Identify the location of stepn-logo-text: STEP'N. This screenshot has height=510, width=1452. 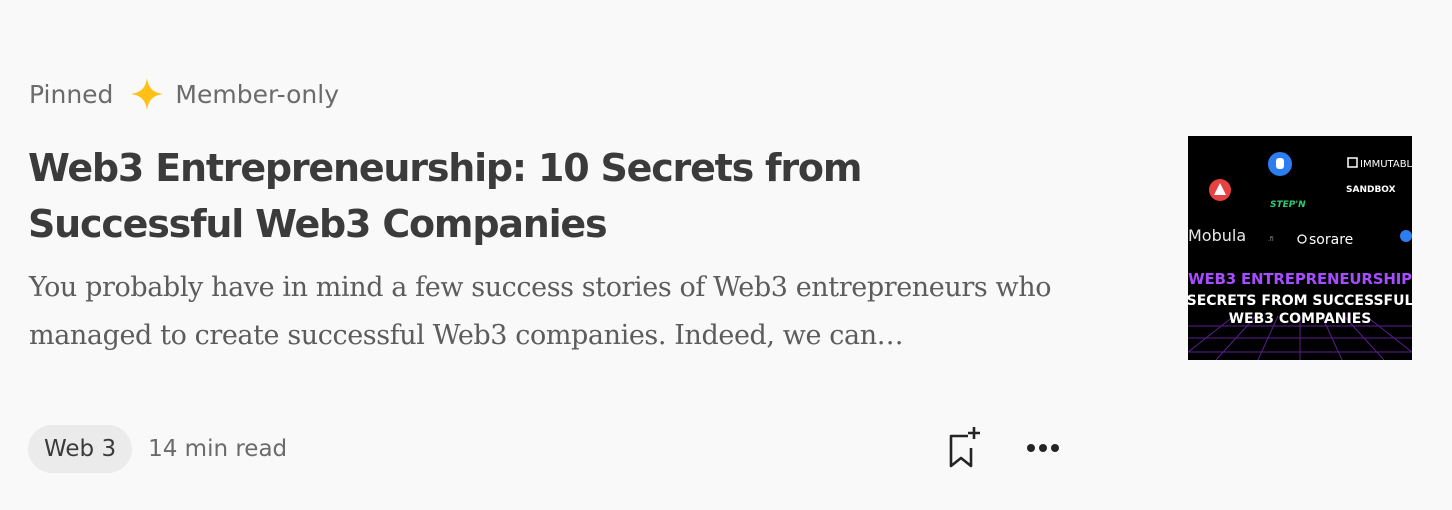
(1288, 205).